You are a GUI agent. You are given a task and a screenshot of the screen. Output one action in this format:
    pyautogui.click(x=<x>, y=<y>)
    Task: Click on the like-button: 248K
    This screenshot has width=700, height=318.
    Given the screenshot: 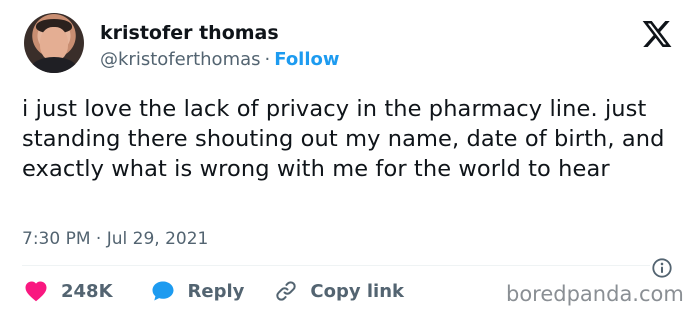 What is the action you would take?
    pyautogui.click(x=68, y=291)
    